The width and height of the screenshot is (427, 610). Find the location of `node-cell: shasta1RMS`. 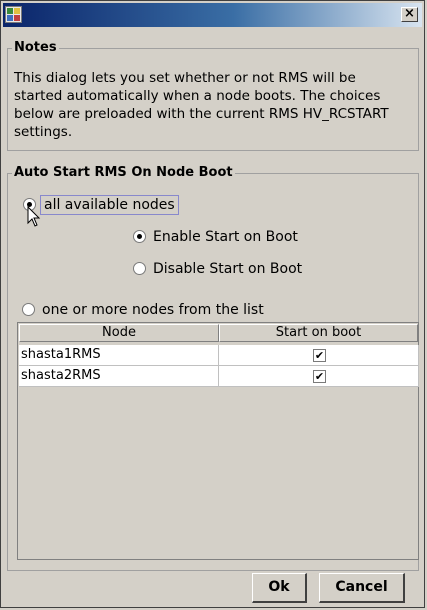

node-cell: shasta1RMS is located at coordinates (119, 355).